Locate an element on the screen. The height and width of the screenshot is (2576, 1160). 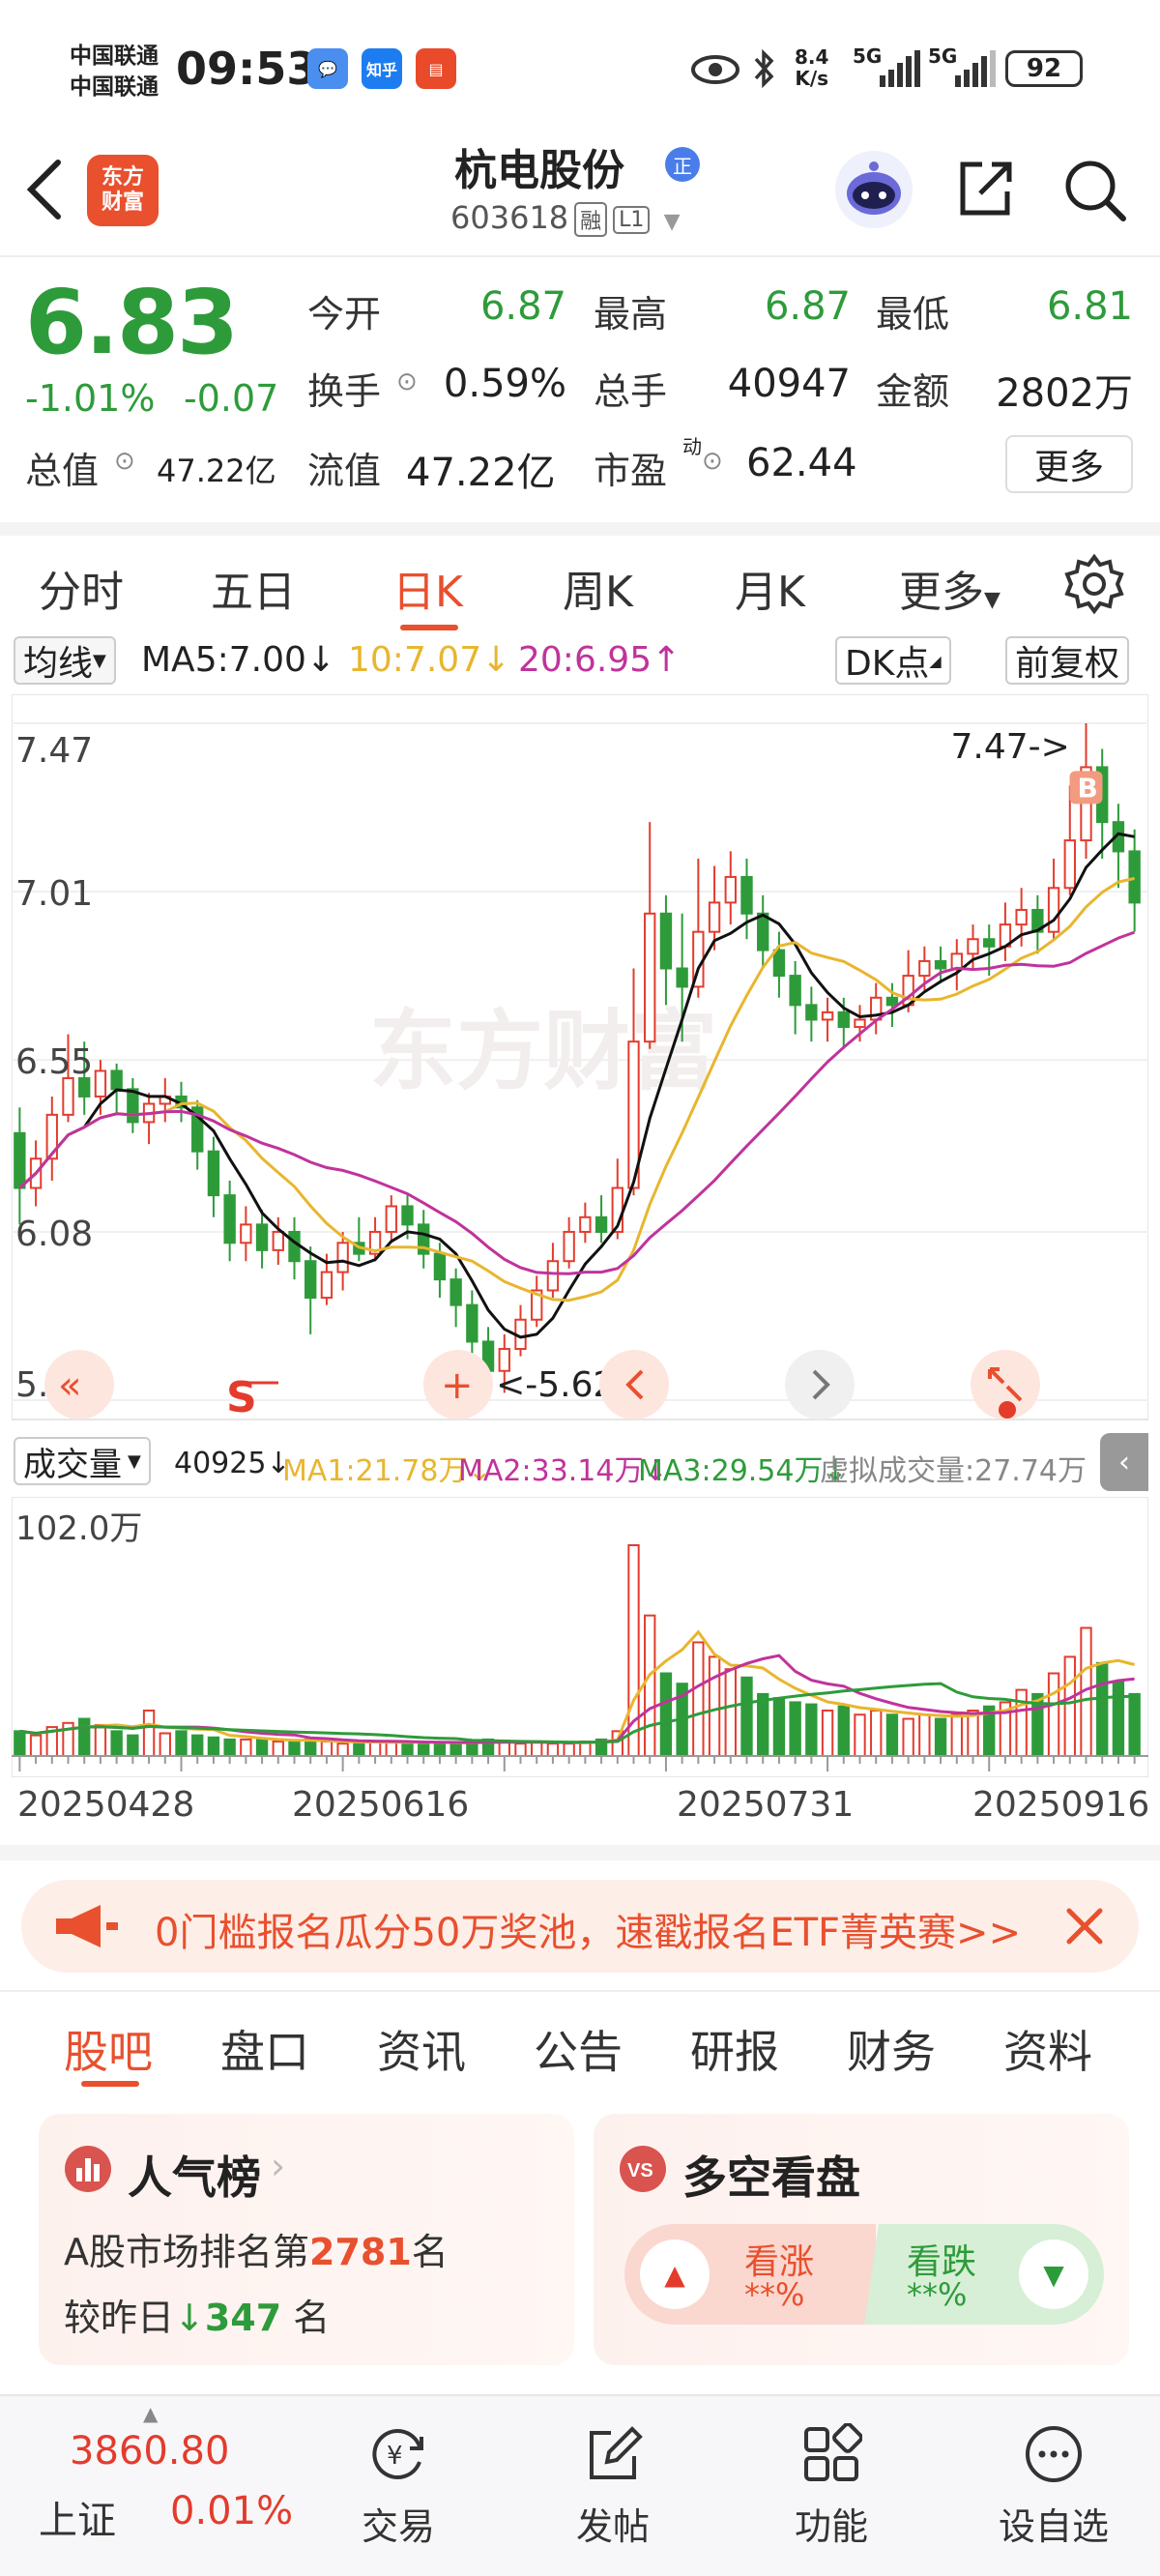
gear-icon is located at coordinates (1094, 584).